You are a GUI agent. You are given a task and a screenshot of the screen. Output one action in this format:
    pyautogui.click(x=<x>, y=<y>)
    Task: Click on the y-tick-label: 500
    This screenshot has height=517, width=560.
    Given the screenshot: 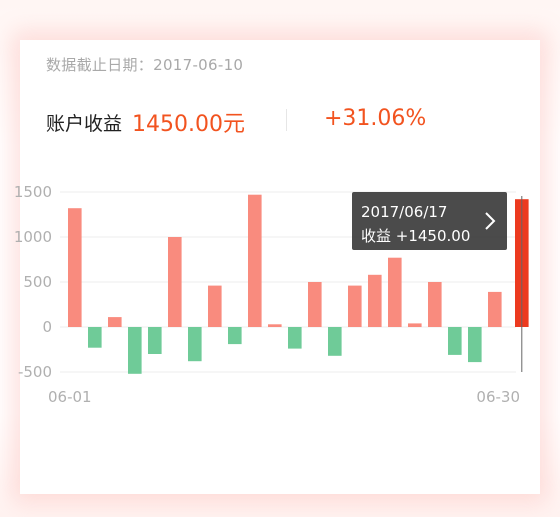 What is the action you would take?
    pyautogui.click(x=37, y=282)
    